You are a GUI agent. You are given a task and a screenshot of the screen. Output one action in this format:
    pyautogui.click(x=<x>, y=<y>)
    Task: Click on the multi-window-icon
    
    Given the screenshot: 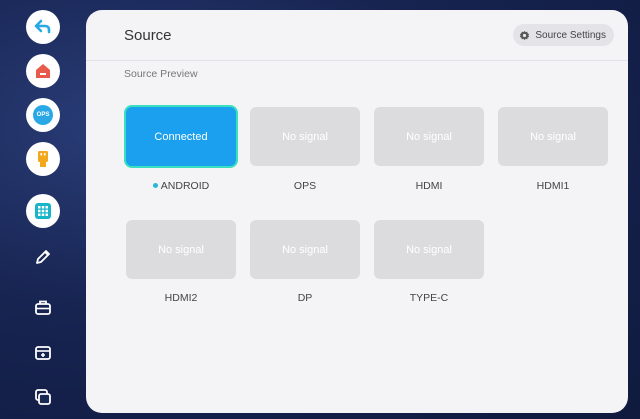 What is the action you would take?
    pyautogui.click(x=43, y=397)
    